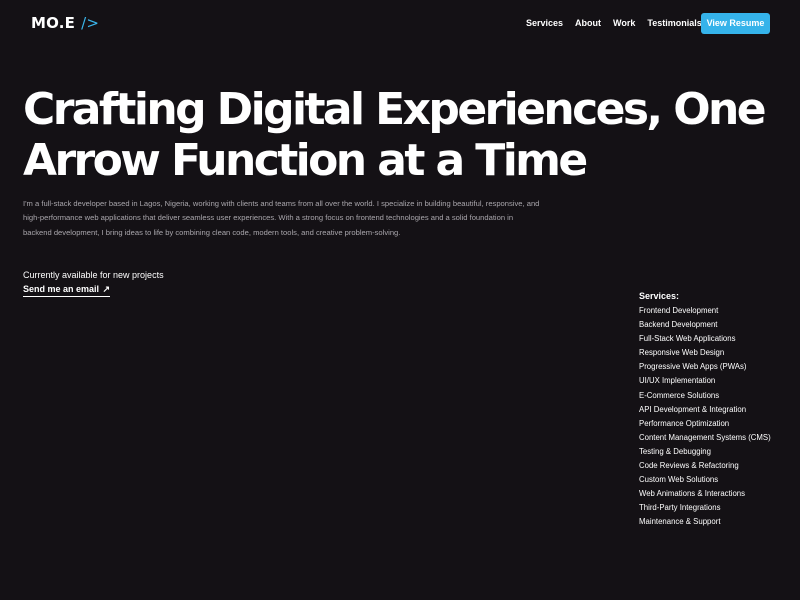 The width and height of the screenshot is (800, 600). I want to click on services-heading: Services:, so click(659, 296).